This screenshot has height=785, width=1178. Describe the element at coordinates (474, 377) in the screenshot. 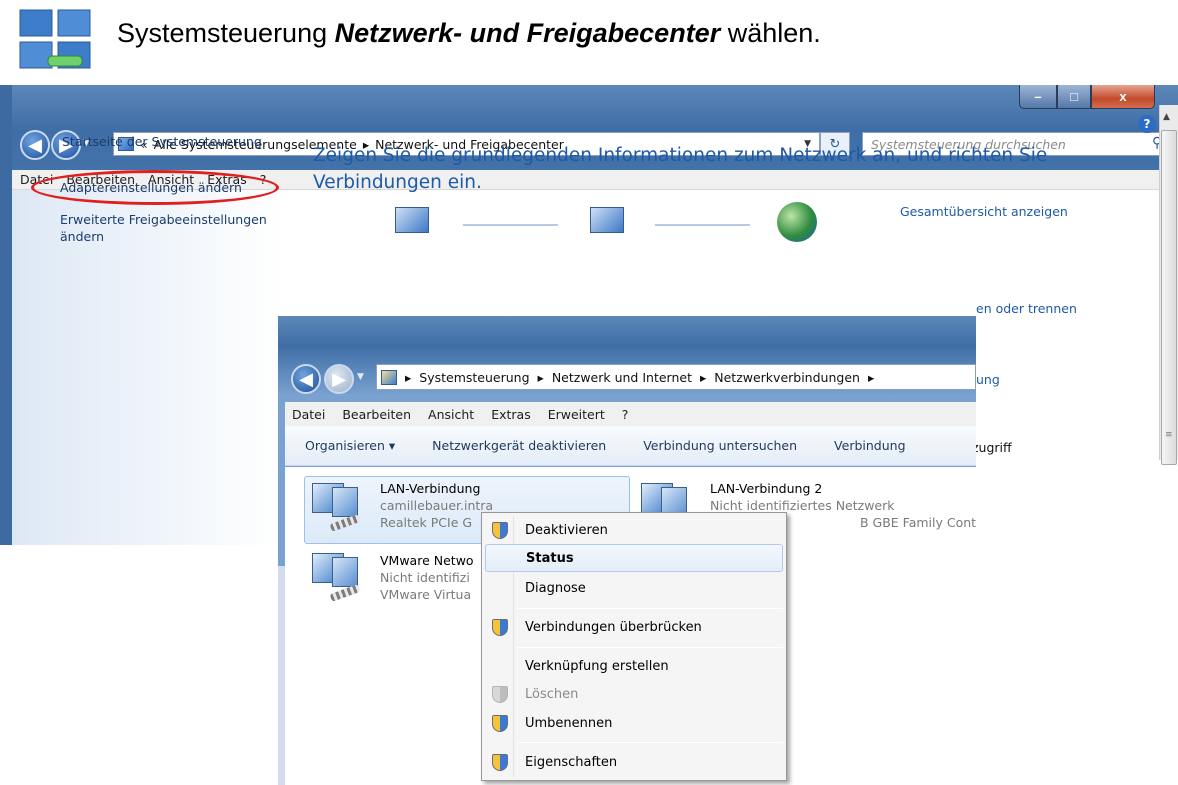

I see `breadcrumb-control-panel: Systemsteuerung` at that location.